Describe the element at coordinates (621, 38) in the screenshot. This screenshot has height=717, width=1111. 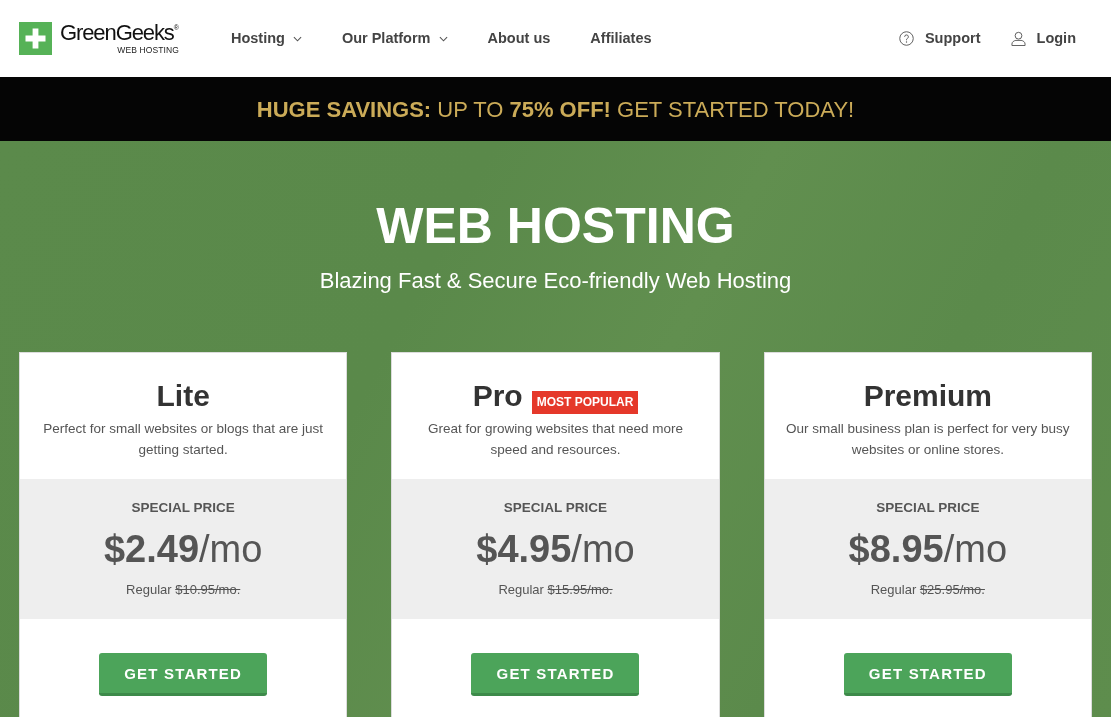
I see `nav-link: Affiliates` at that location.